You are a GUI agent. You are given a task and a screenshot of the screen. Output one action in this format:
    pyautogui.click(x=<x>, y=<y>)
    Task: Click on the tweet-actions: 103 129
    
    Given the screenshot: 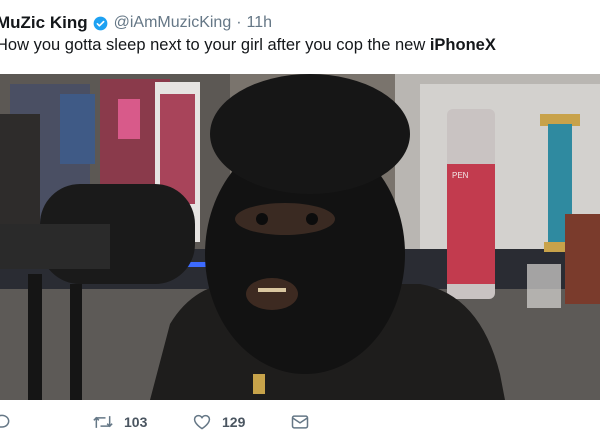 What is the action you would take?
    pyautogui.click(x=300, y=427)
    